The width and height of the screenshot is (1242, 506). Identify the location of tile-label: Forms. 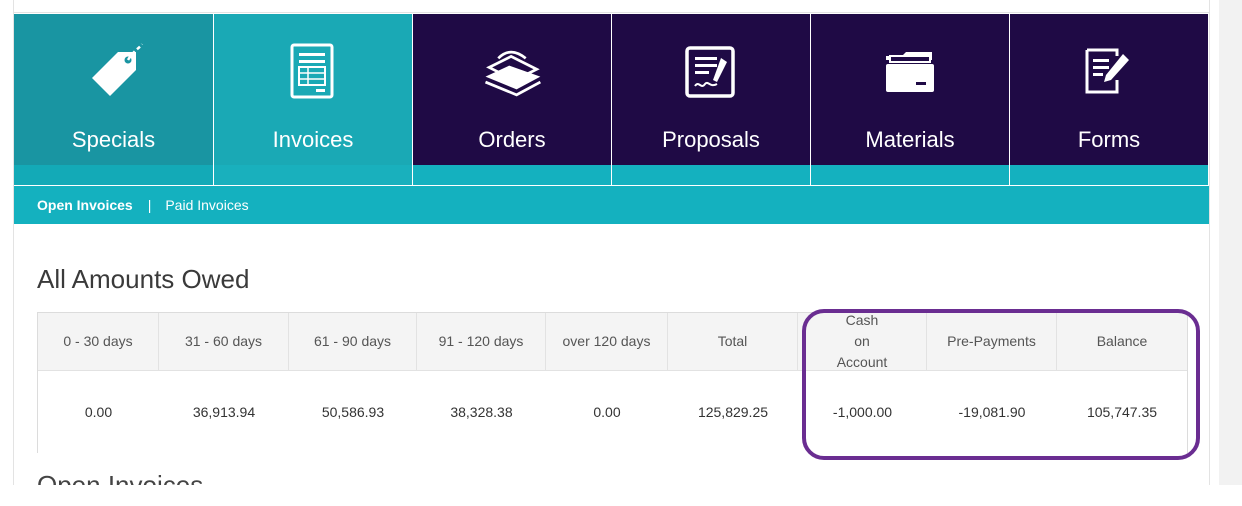
(1109, 139).